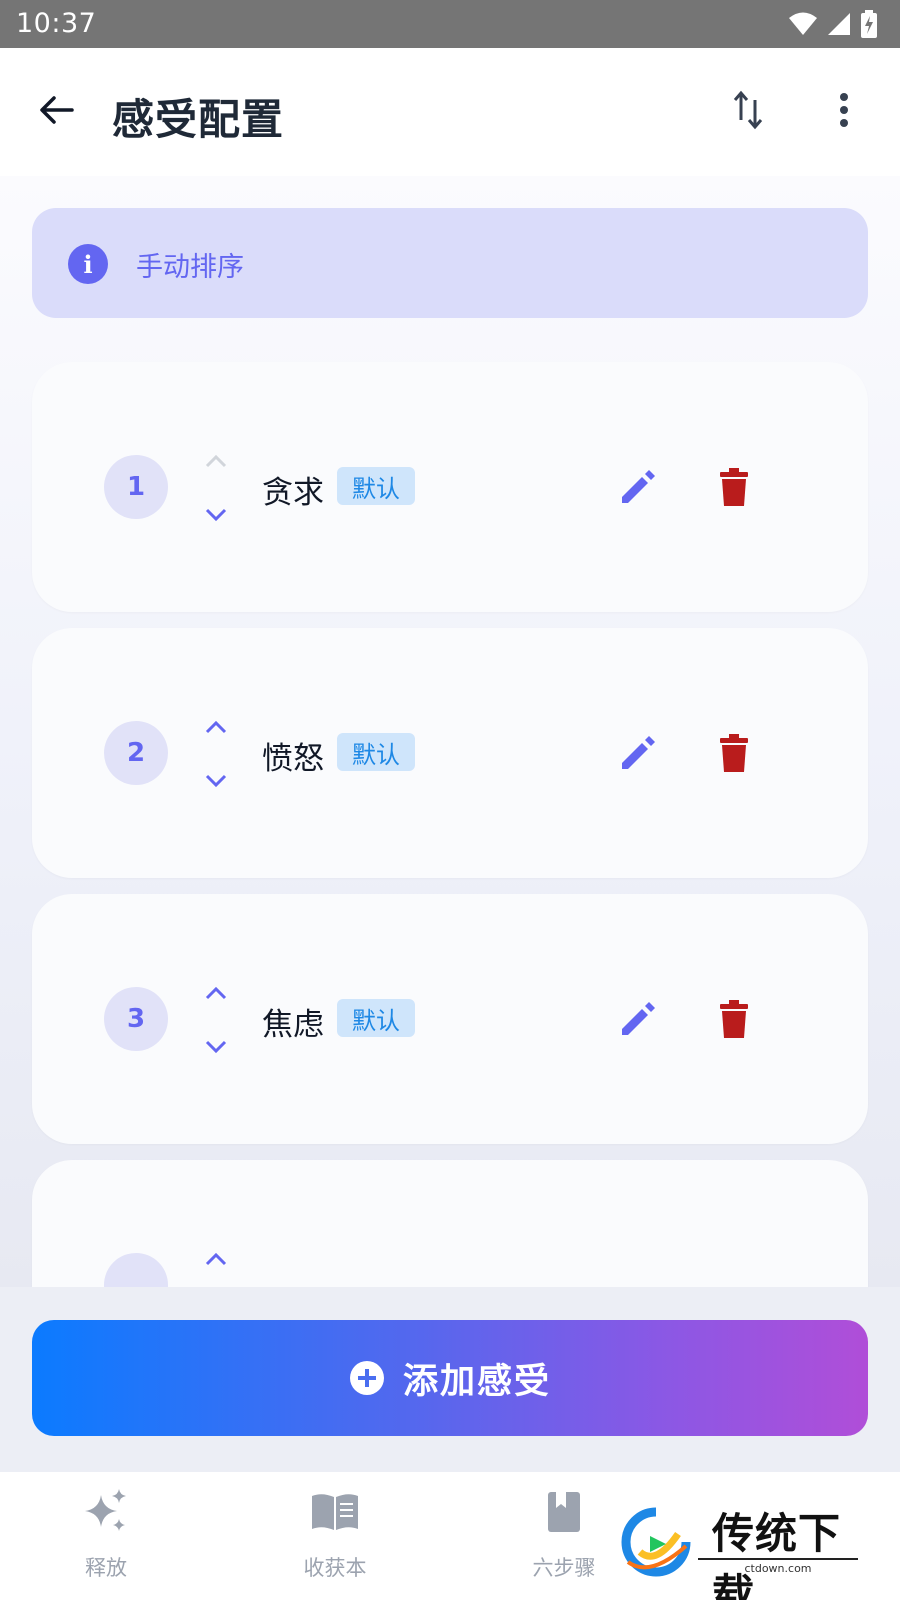 This screenshot has height=1600, width=900. What do you see at coordinates (106, 1512) in the screenshot?
I see `sparkles-icon` at bounding box center [106, 1512].